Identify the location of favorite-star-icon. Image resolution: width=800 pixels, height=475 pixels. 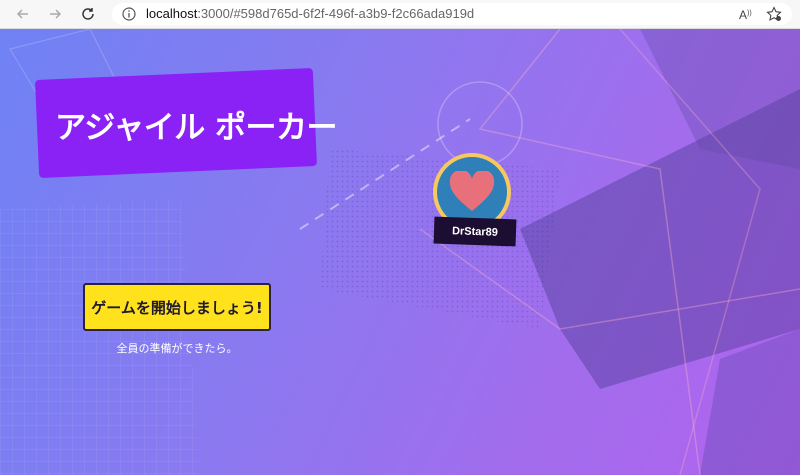
(774, 14).